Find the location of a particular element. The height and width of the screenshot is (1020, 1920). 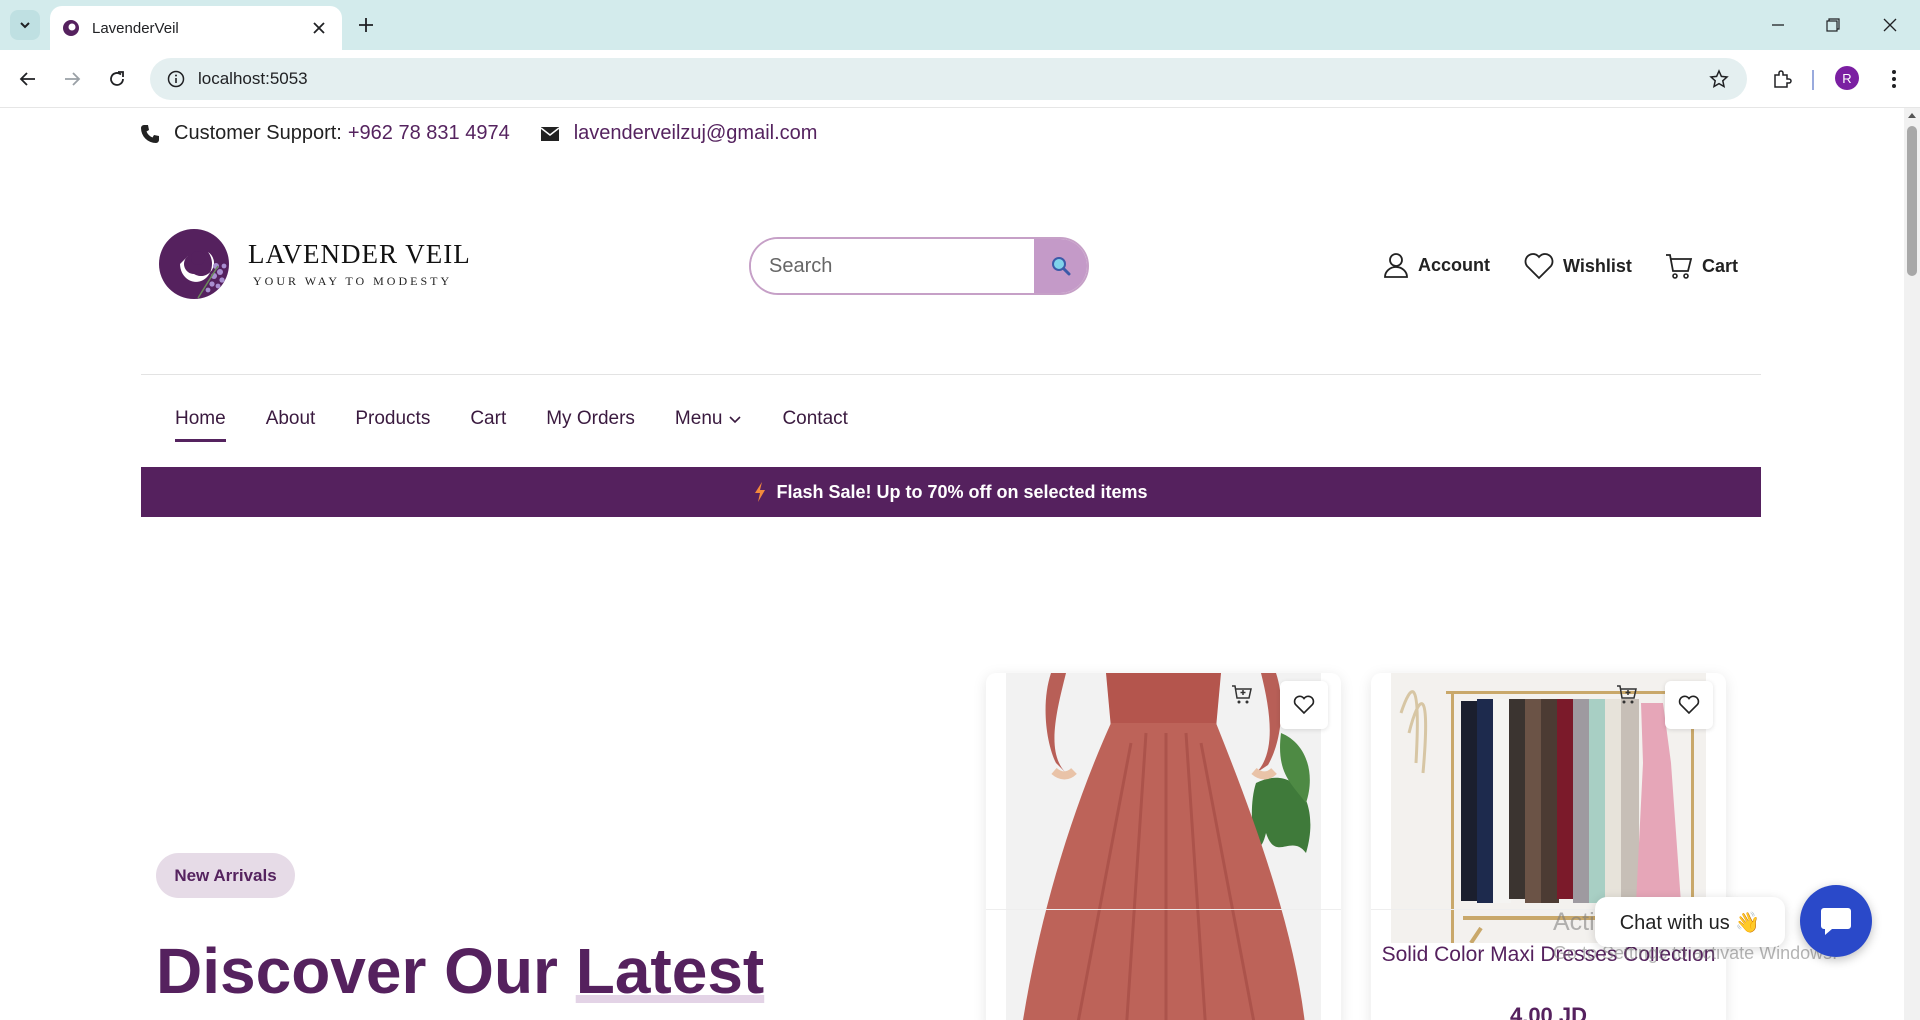

chat-bubble-icon is located at coordinates (1836, 921).